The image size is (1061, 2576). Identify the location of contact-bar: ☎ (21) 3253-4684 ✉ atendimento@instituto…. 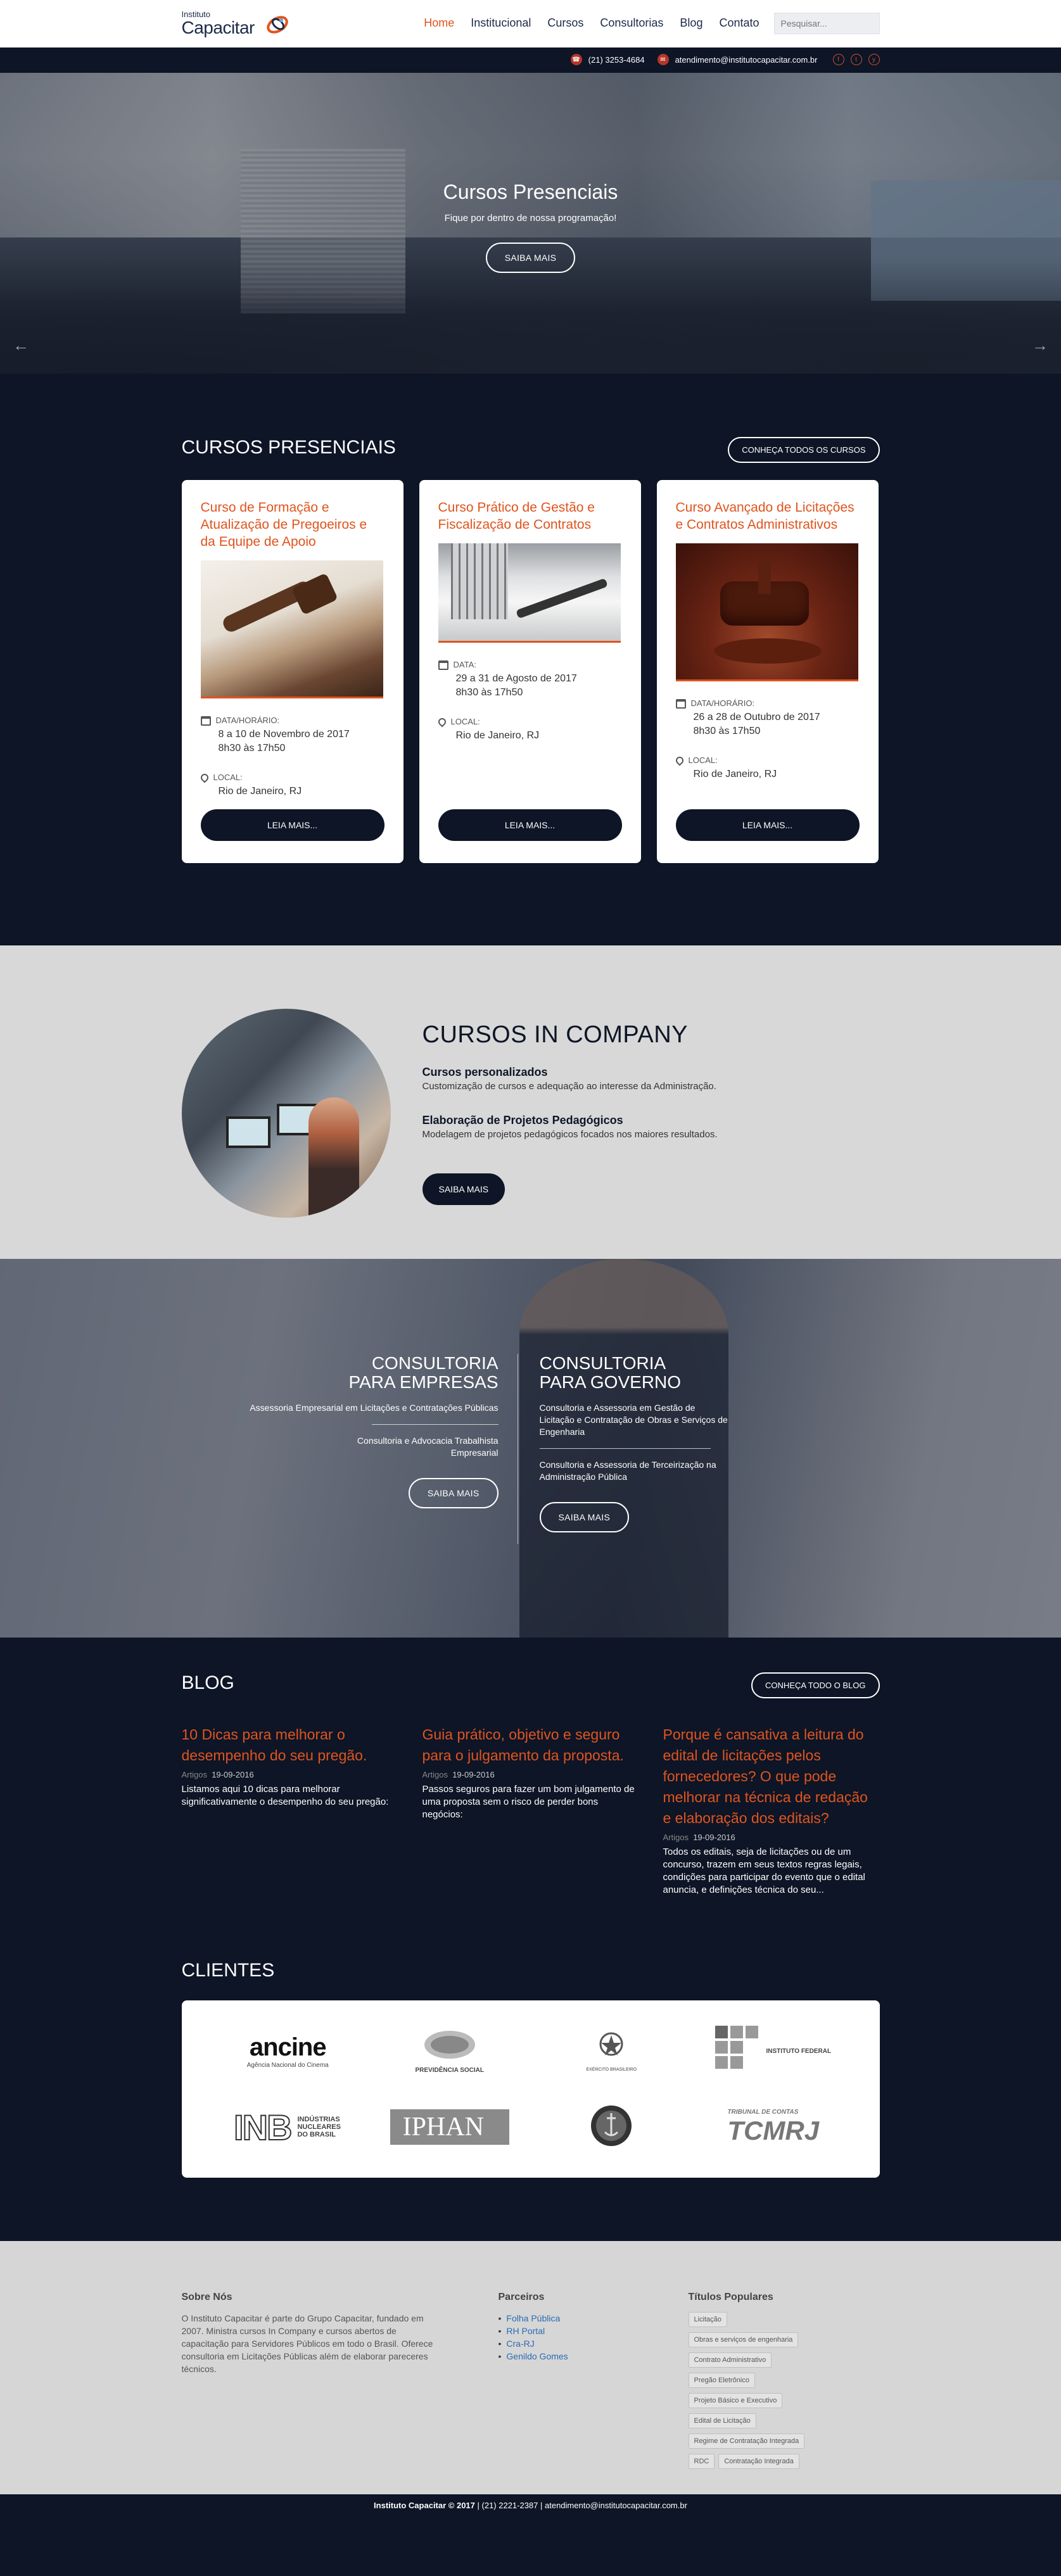
(530, 60).